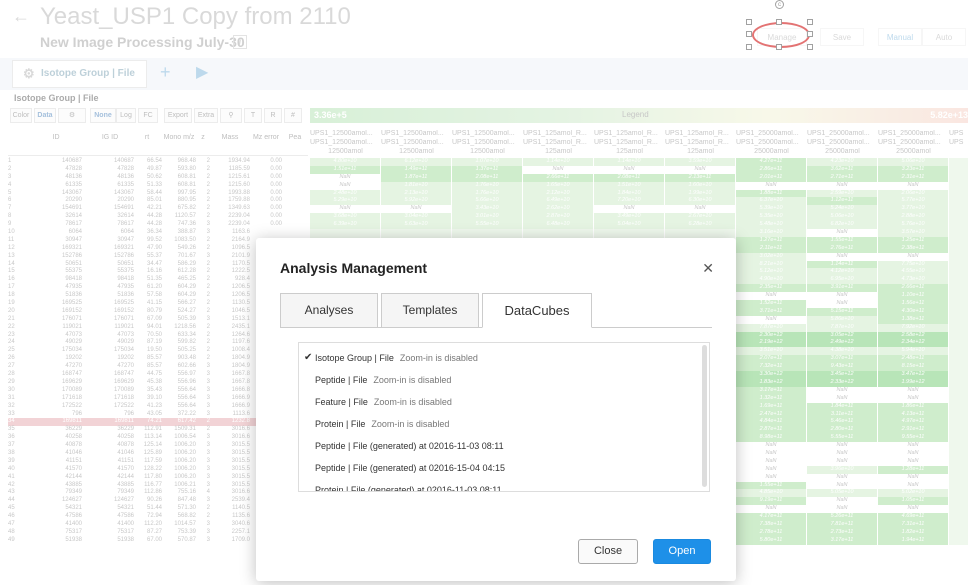 The image size is (968, 585). Describe the element at coordinates (354, 358) in the screenshot. I see `datacube-label: Isotope Group | File` at that location.